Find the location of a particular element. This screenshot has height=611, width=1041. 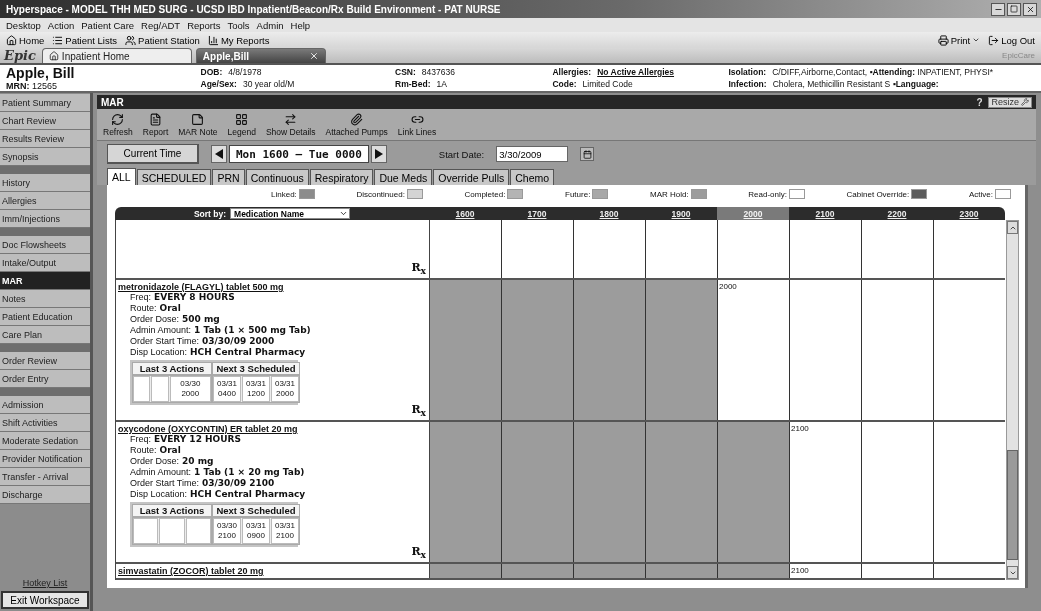

help-button: ? is located at coordinates (979, 102).